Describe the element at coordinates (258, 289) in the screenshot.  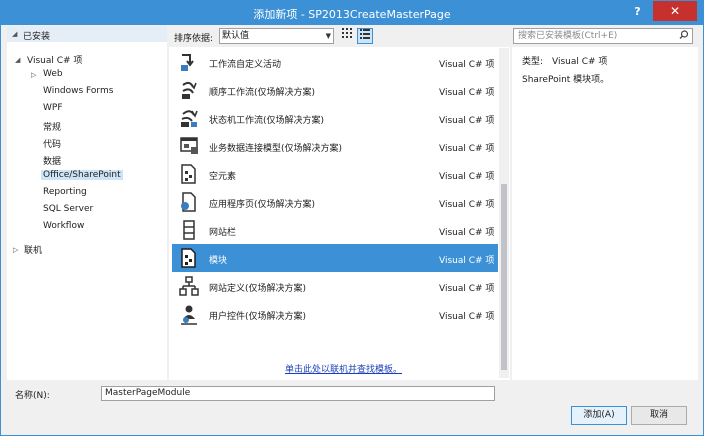
I see `template-name: 网站定义(仅场解决方案)` at that location.